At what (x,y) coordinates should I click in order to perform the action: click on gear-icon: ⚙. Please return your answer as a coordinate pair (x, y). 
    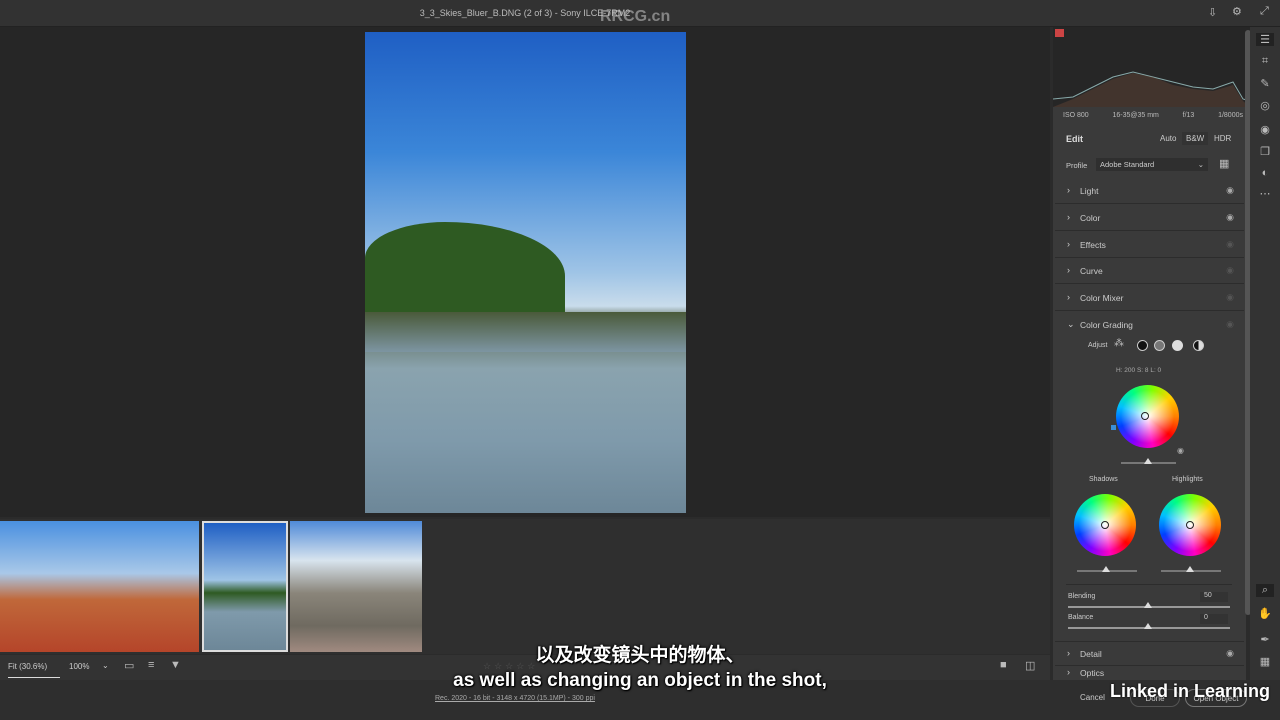
    Looking at the image, I should click on (1237, 11).